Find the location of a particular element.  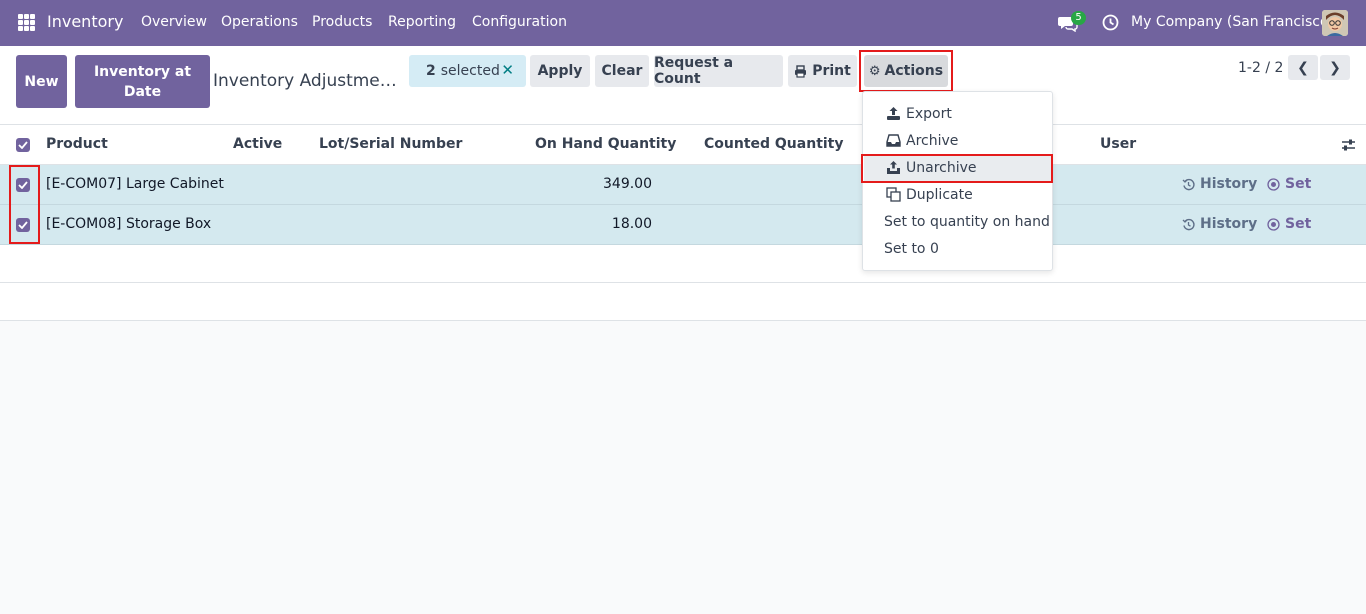

menu-item-set-quantity-on-hand: Set to quantity on hand is located at coordinates (958, 221).